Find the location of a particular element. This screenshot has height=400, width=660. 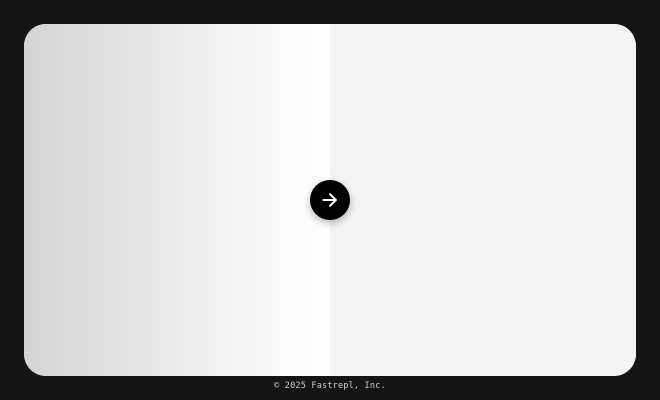

footer-copyright: © 2025 Fastrepl, Inc. is located at coordinates (330, 386).